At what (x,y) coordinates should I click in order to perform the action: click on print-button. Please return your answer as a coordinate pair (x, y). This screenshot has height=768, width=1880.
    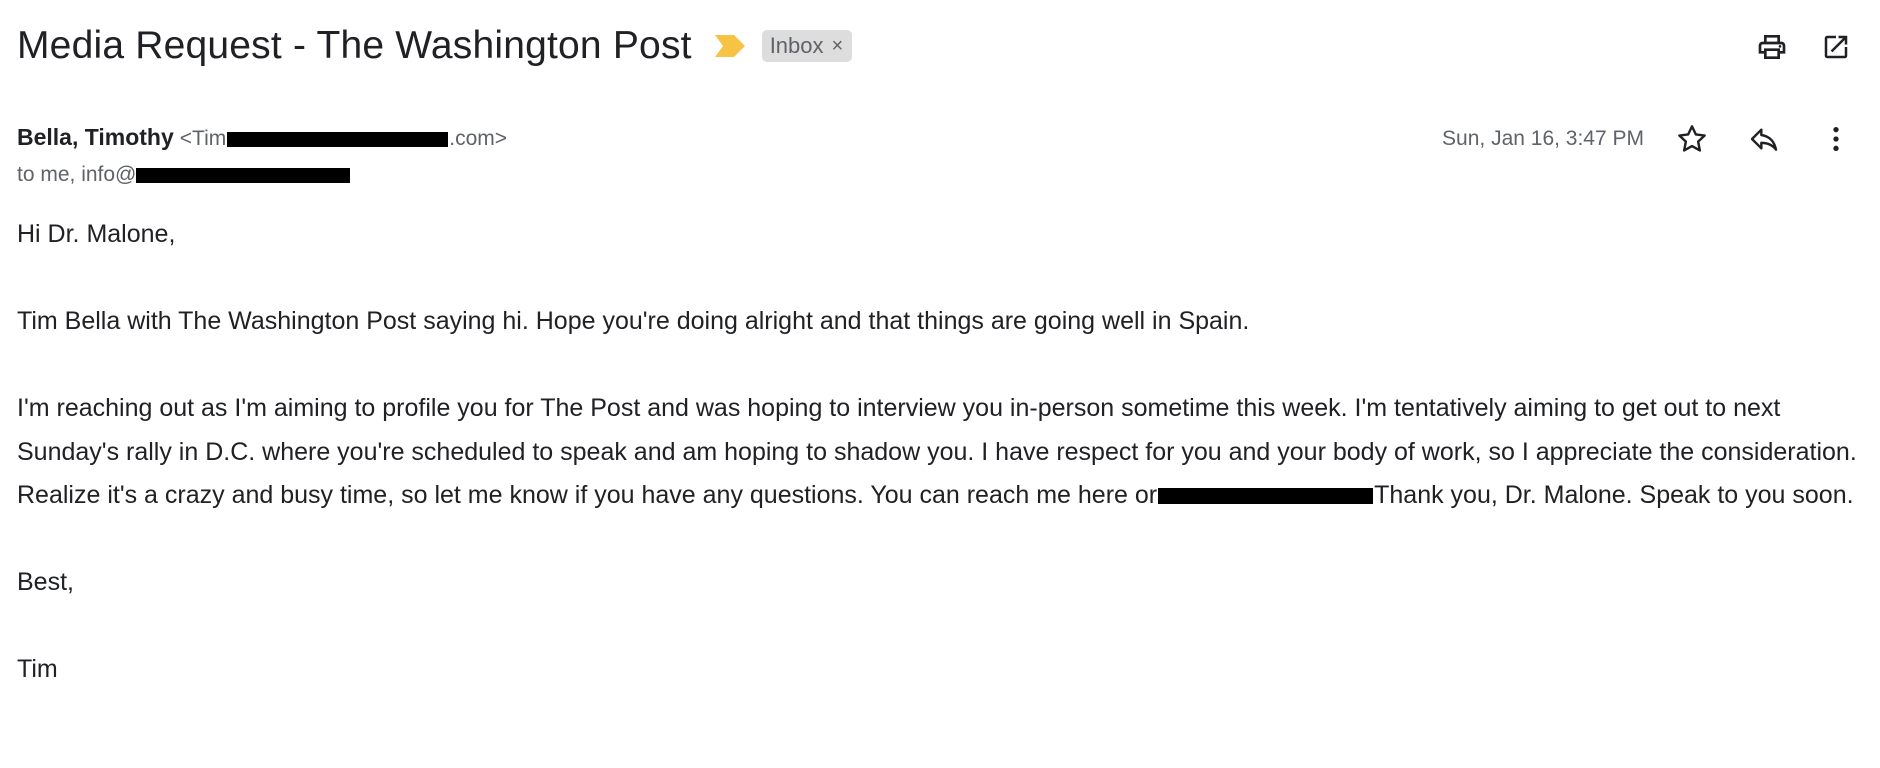
    Looking at the image, I should click on (1772, 47).